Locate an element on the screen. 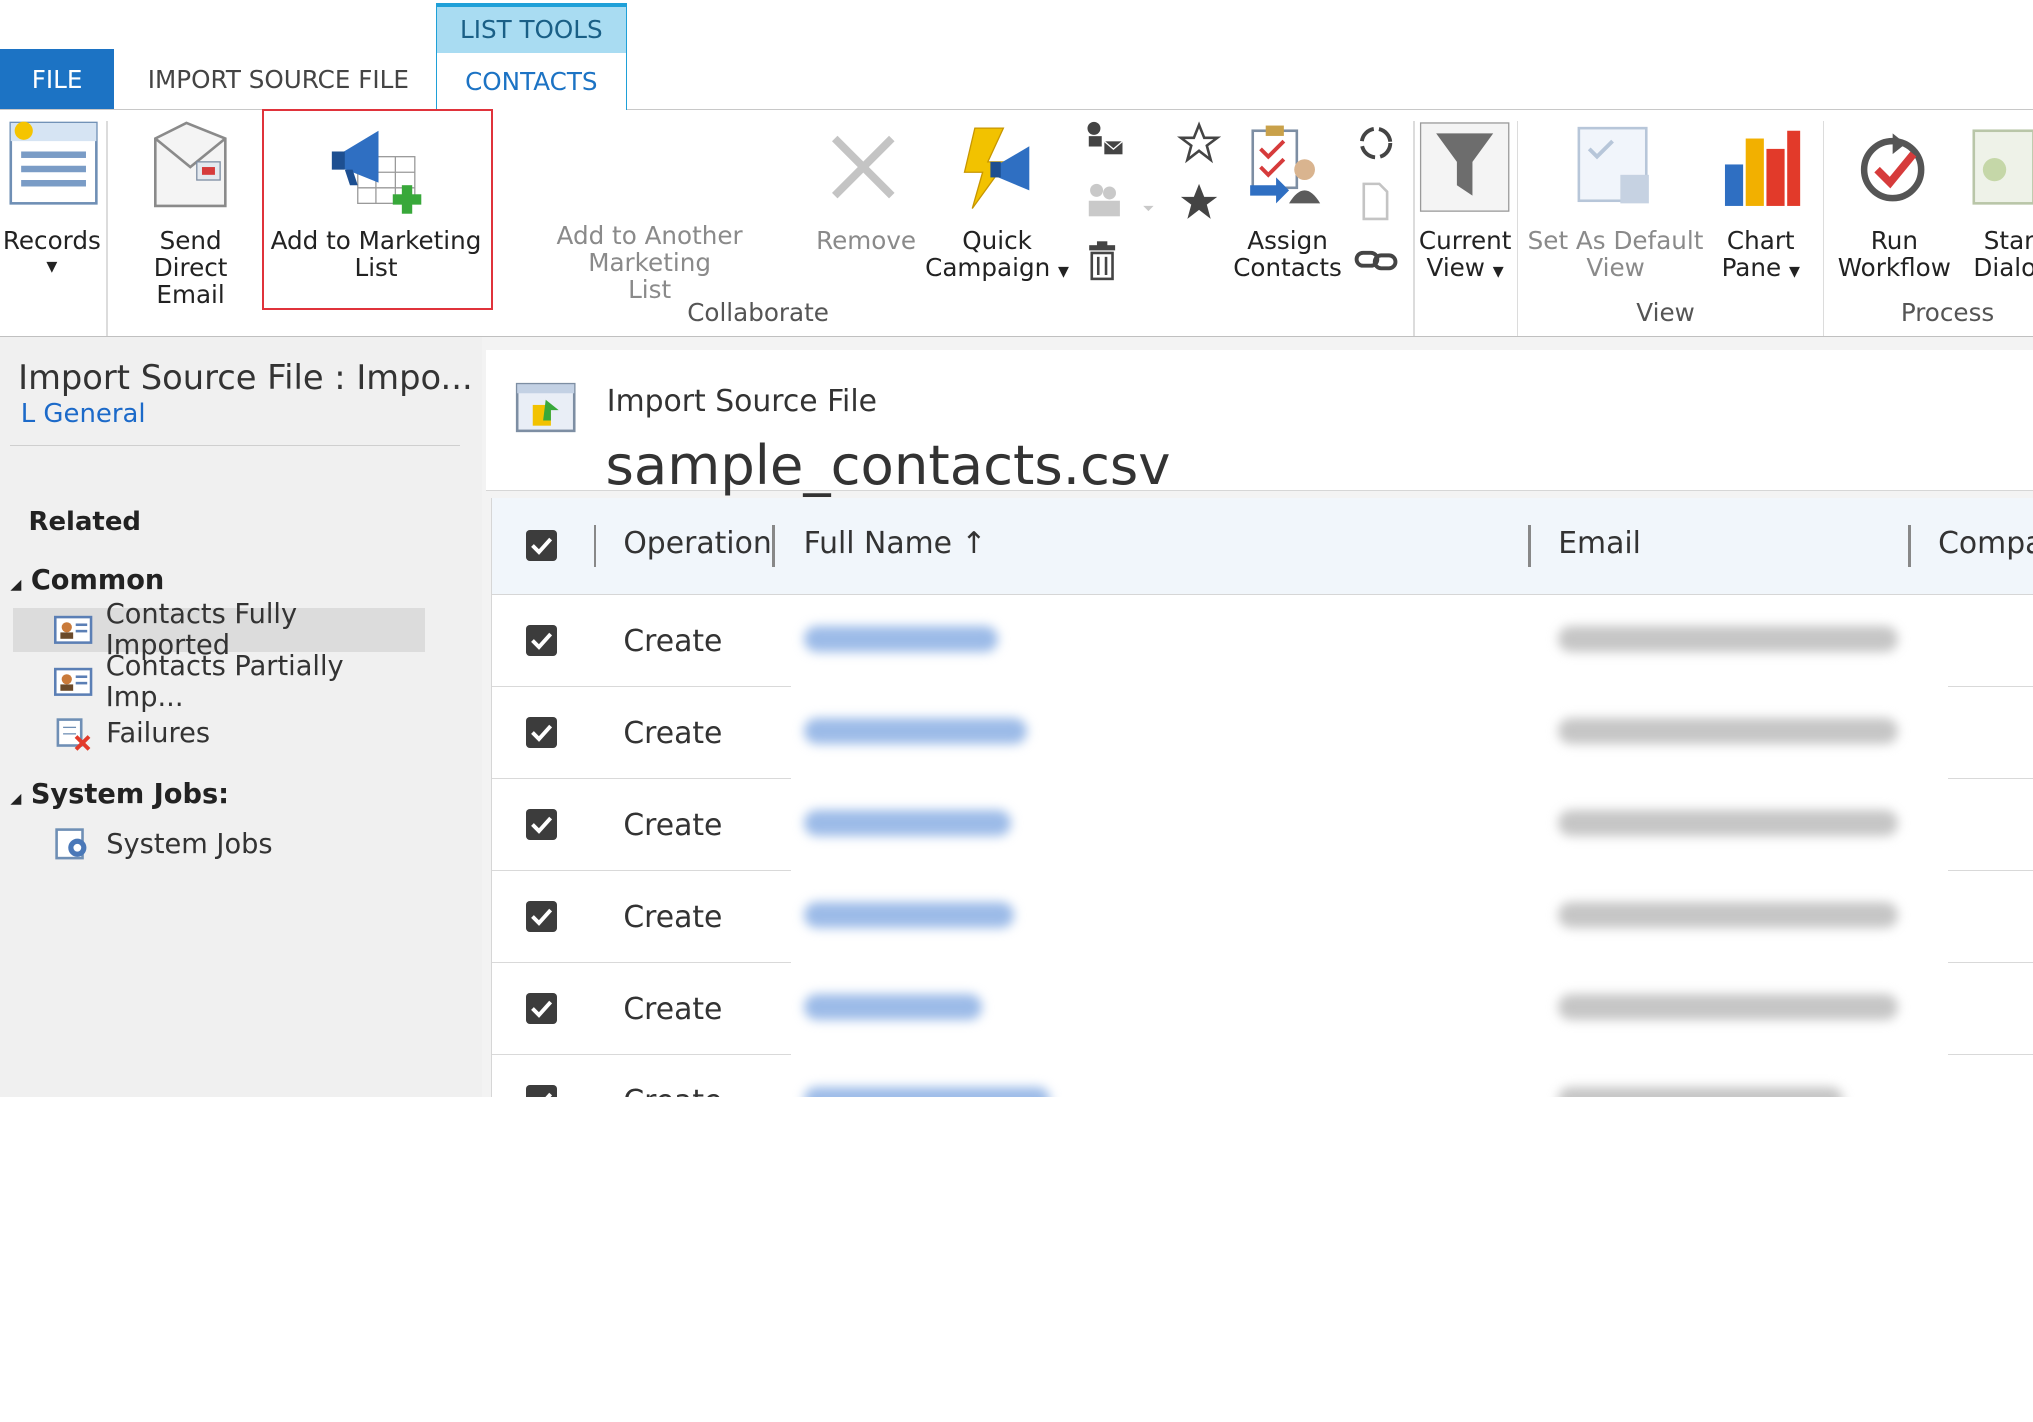  refresh-icon is located at coordinates (1376, 143).